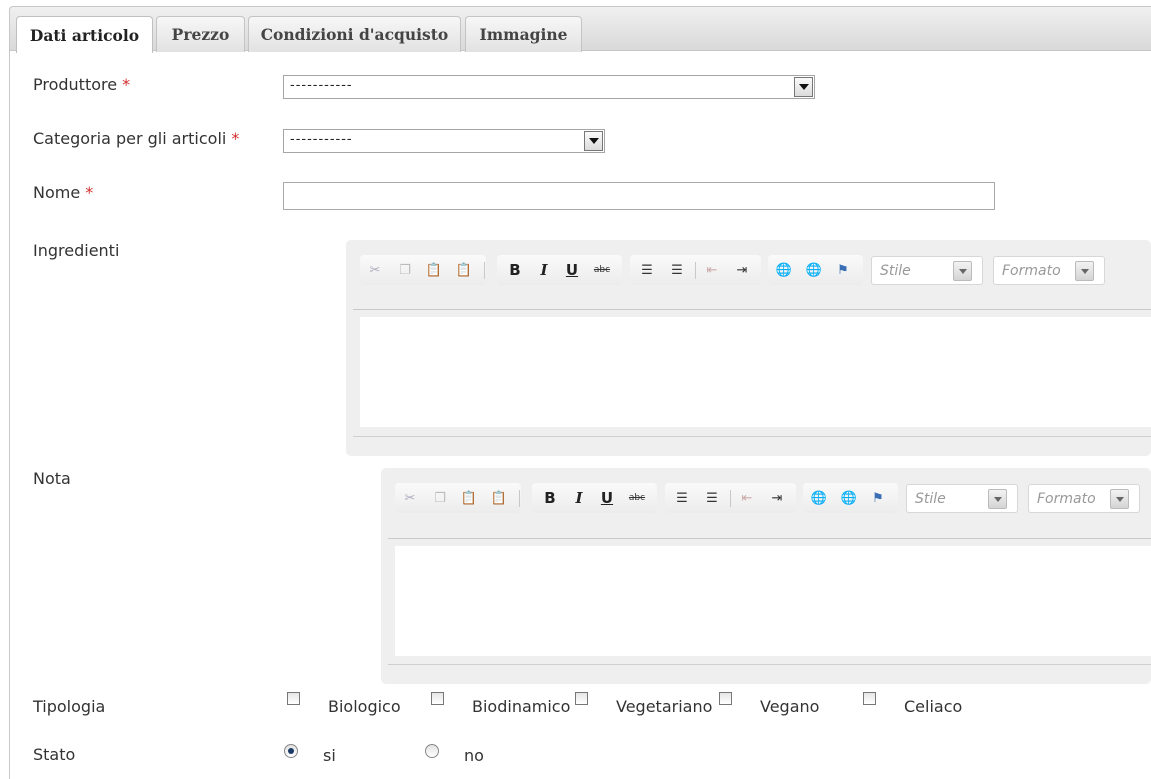 This screenshot has width=1151, height=779. I want to click on produttore-select: -----------, so click(549, 87).